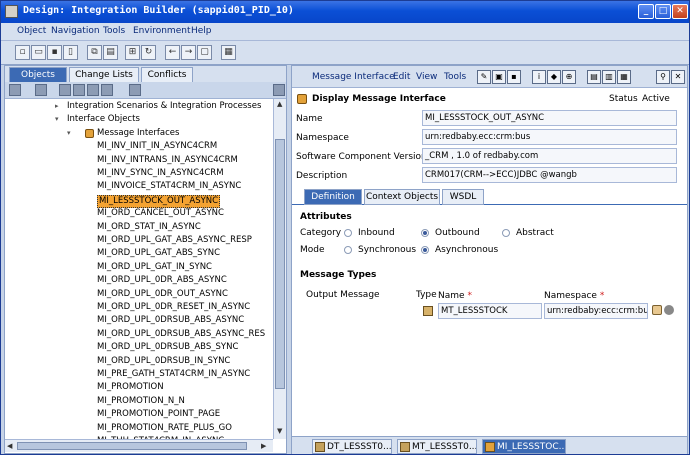  What do you see at coordinates (428, 311) in the screenshot?
I see `message-type-icon` at bounding box center [428, 311].